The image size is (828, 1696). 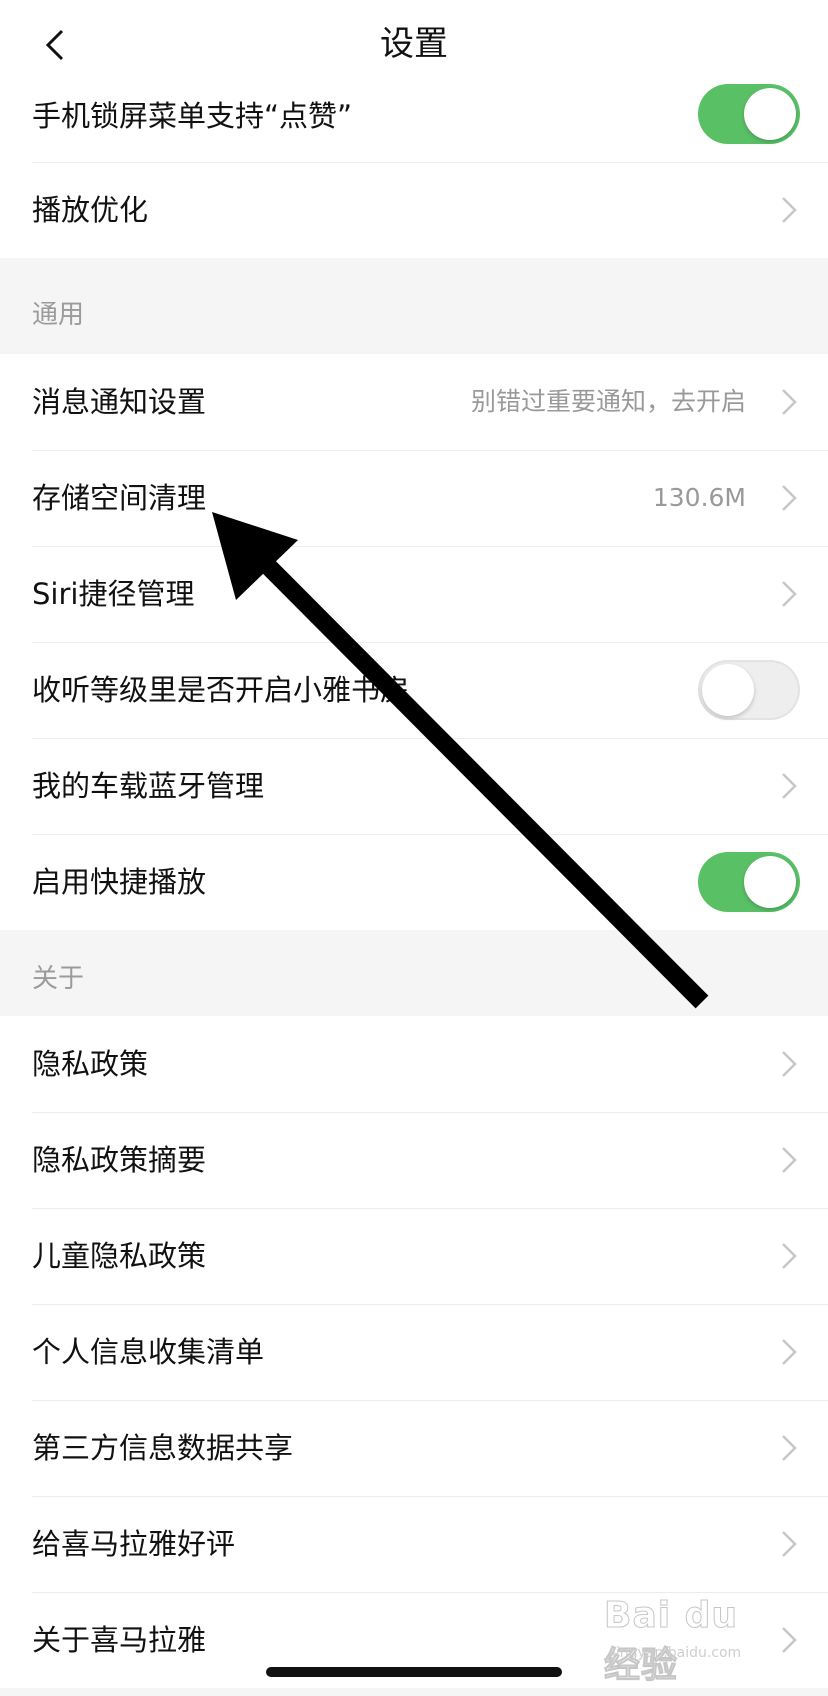 I want to click on xiaoya-study-toggle, so click(x=749, y=690).